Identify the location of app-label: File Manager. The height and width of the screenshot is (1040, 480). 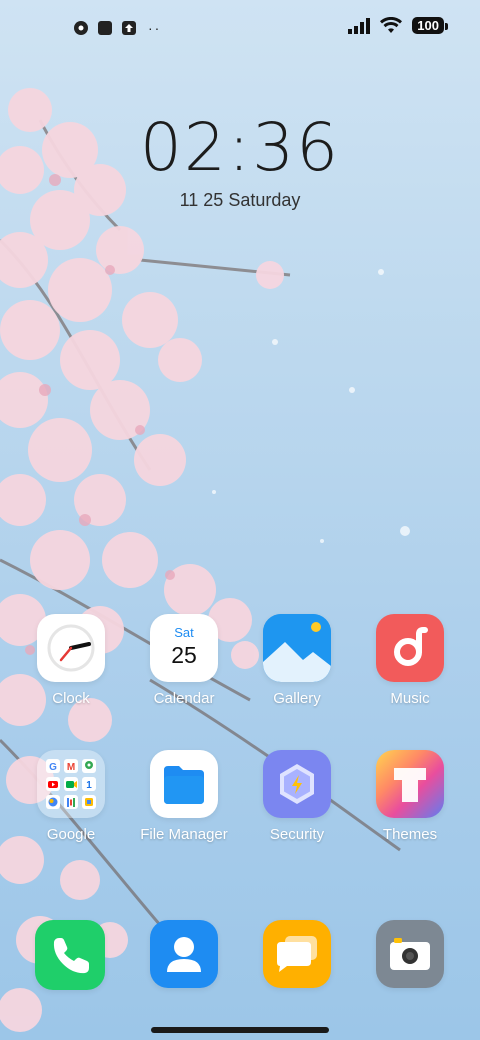
(184, 834).